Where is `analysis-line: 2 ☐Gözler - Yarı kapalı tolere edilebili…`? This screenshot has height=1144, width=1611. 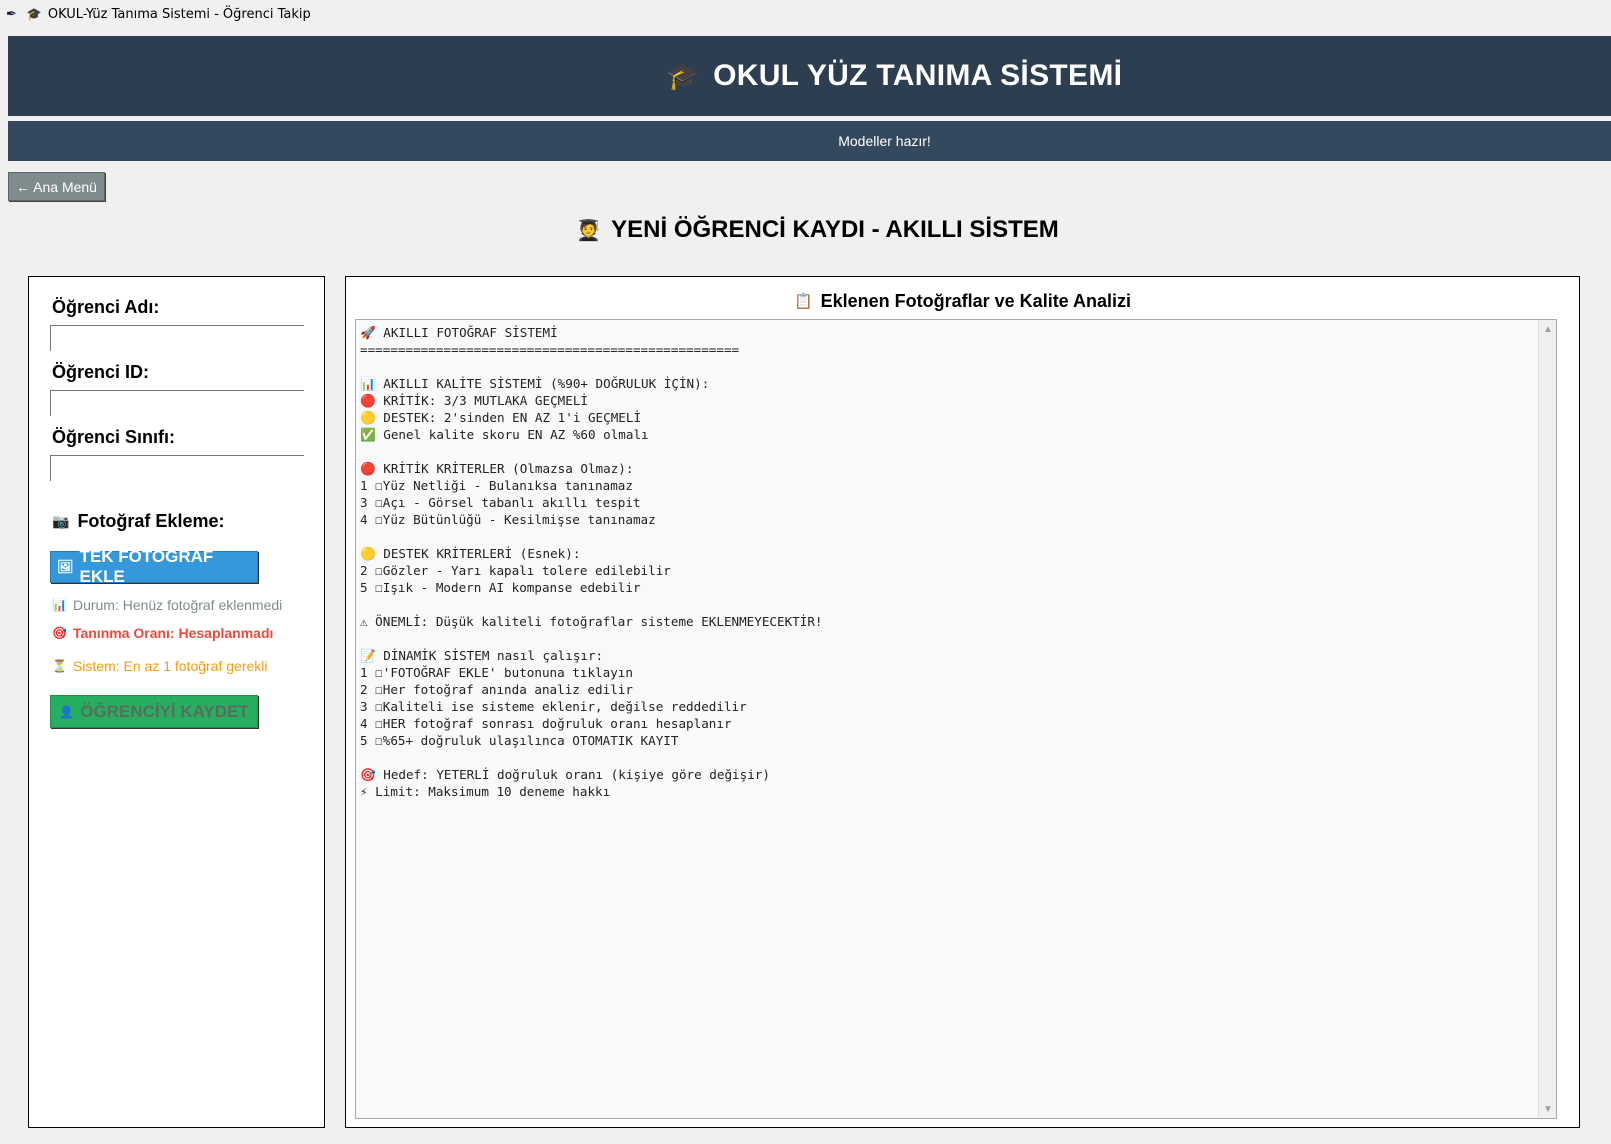
analysis-line: 2 ☐Gözler - Yarı kapalı tolere edilebili… is located at coordinates (515, 570).